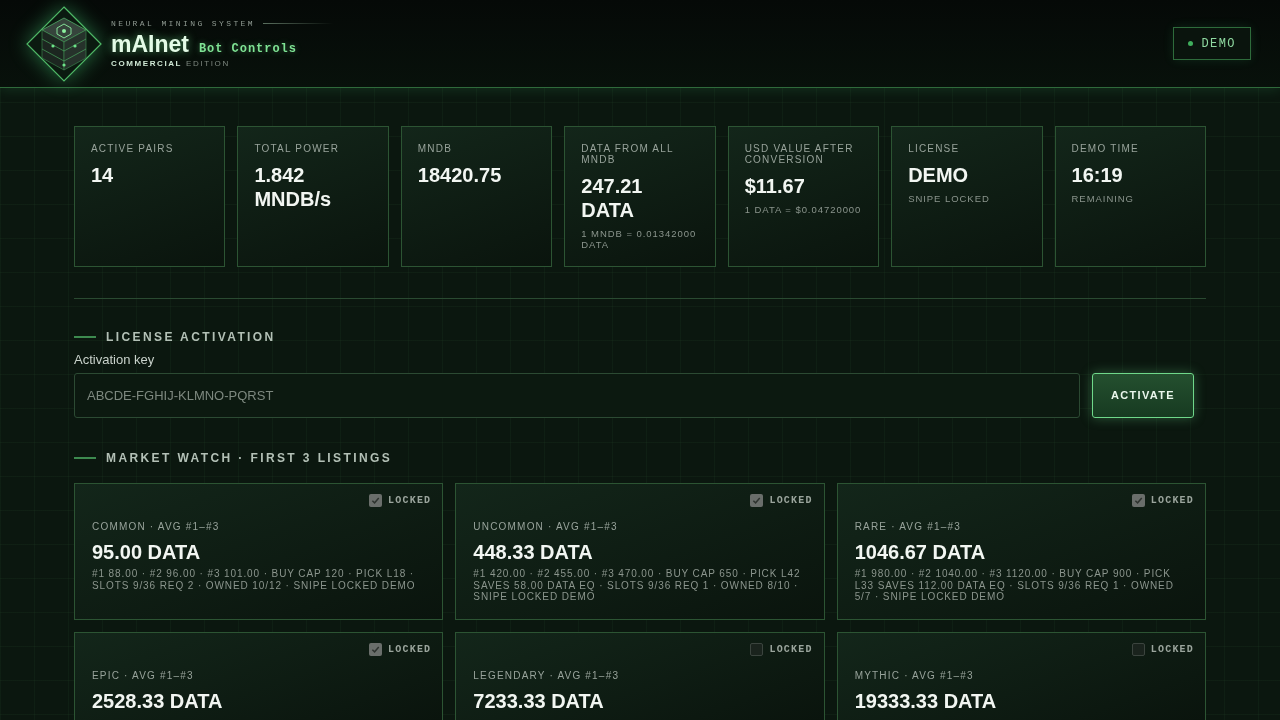  What do you see at coordinates (949, 198) in the screenshot?
I see `stat-note: SNIPE LOCKED` at bounding box center [949, 198].